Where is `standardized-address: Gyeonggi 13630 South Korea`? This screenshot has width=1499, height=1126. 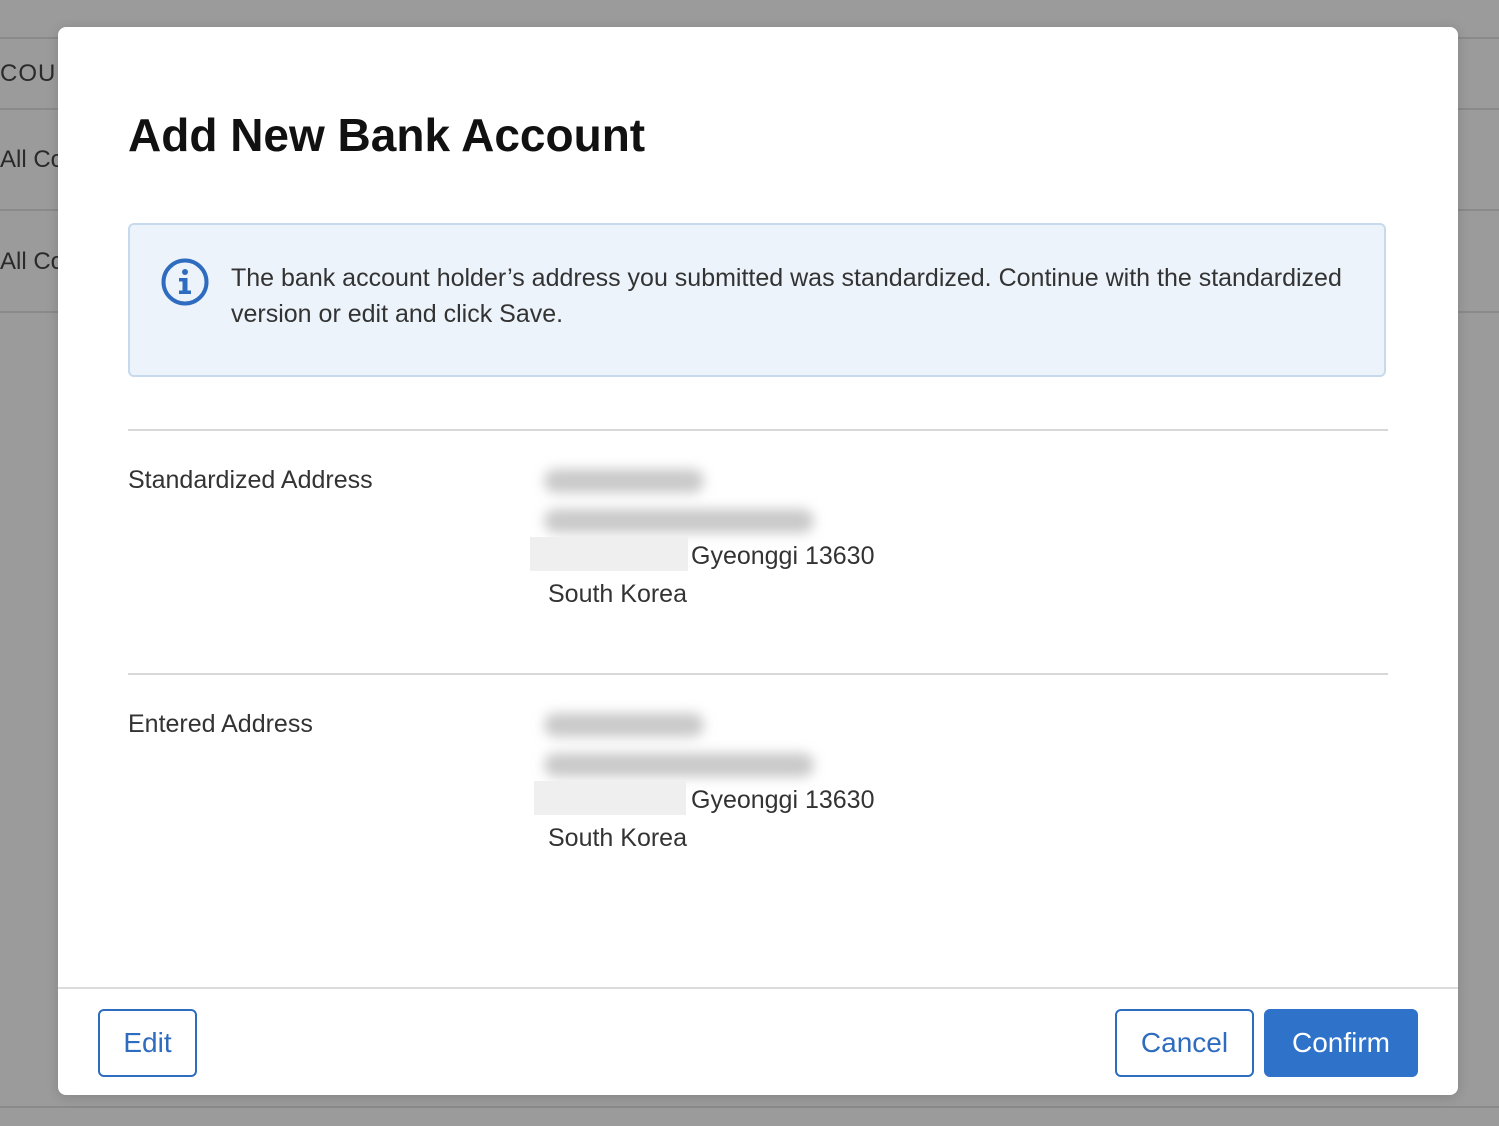 standardized-address: Gyeonggi 13630 South Korea is located at coordinates (740, 532).